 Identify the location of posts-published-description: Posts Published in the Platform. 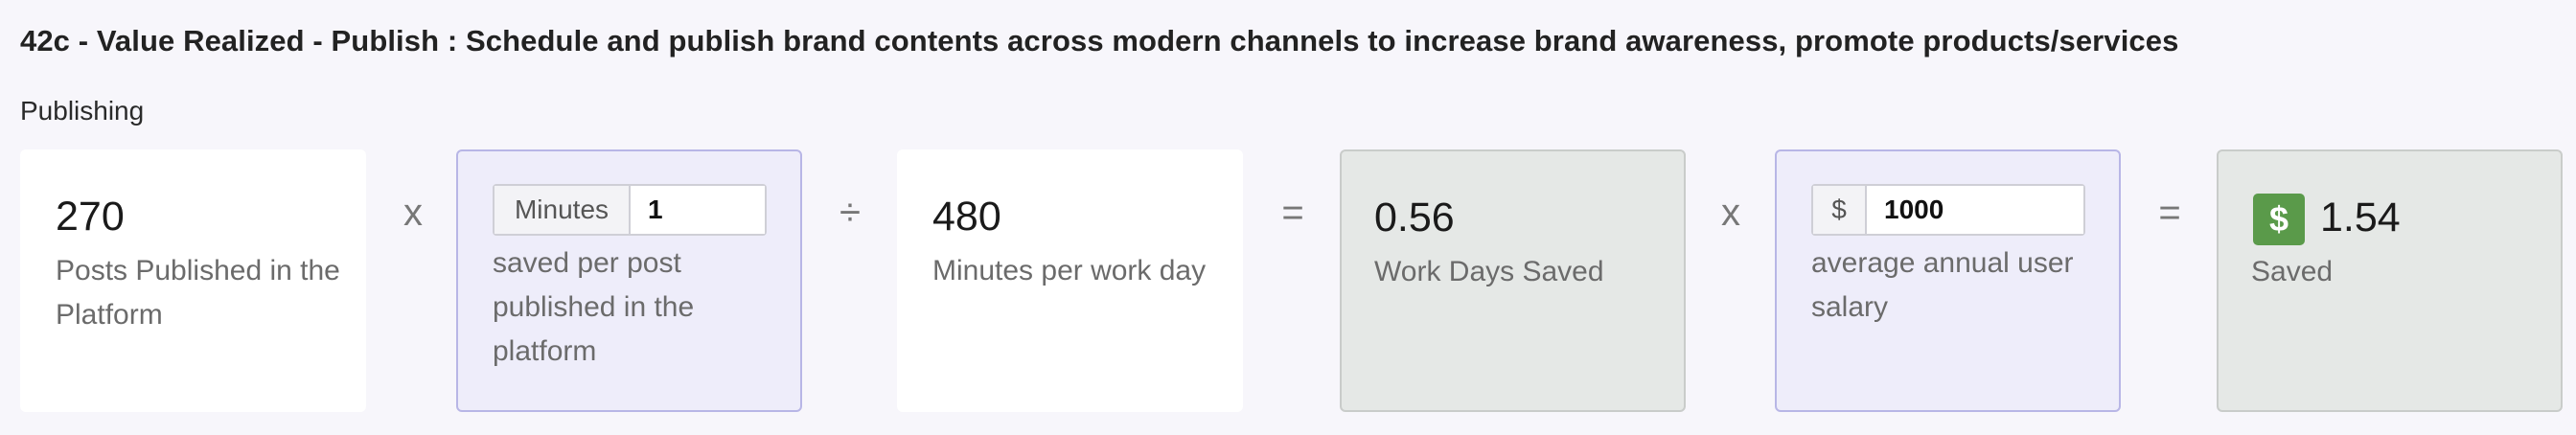
(198, 293).